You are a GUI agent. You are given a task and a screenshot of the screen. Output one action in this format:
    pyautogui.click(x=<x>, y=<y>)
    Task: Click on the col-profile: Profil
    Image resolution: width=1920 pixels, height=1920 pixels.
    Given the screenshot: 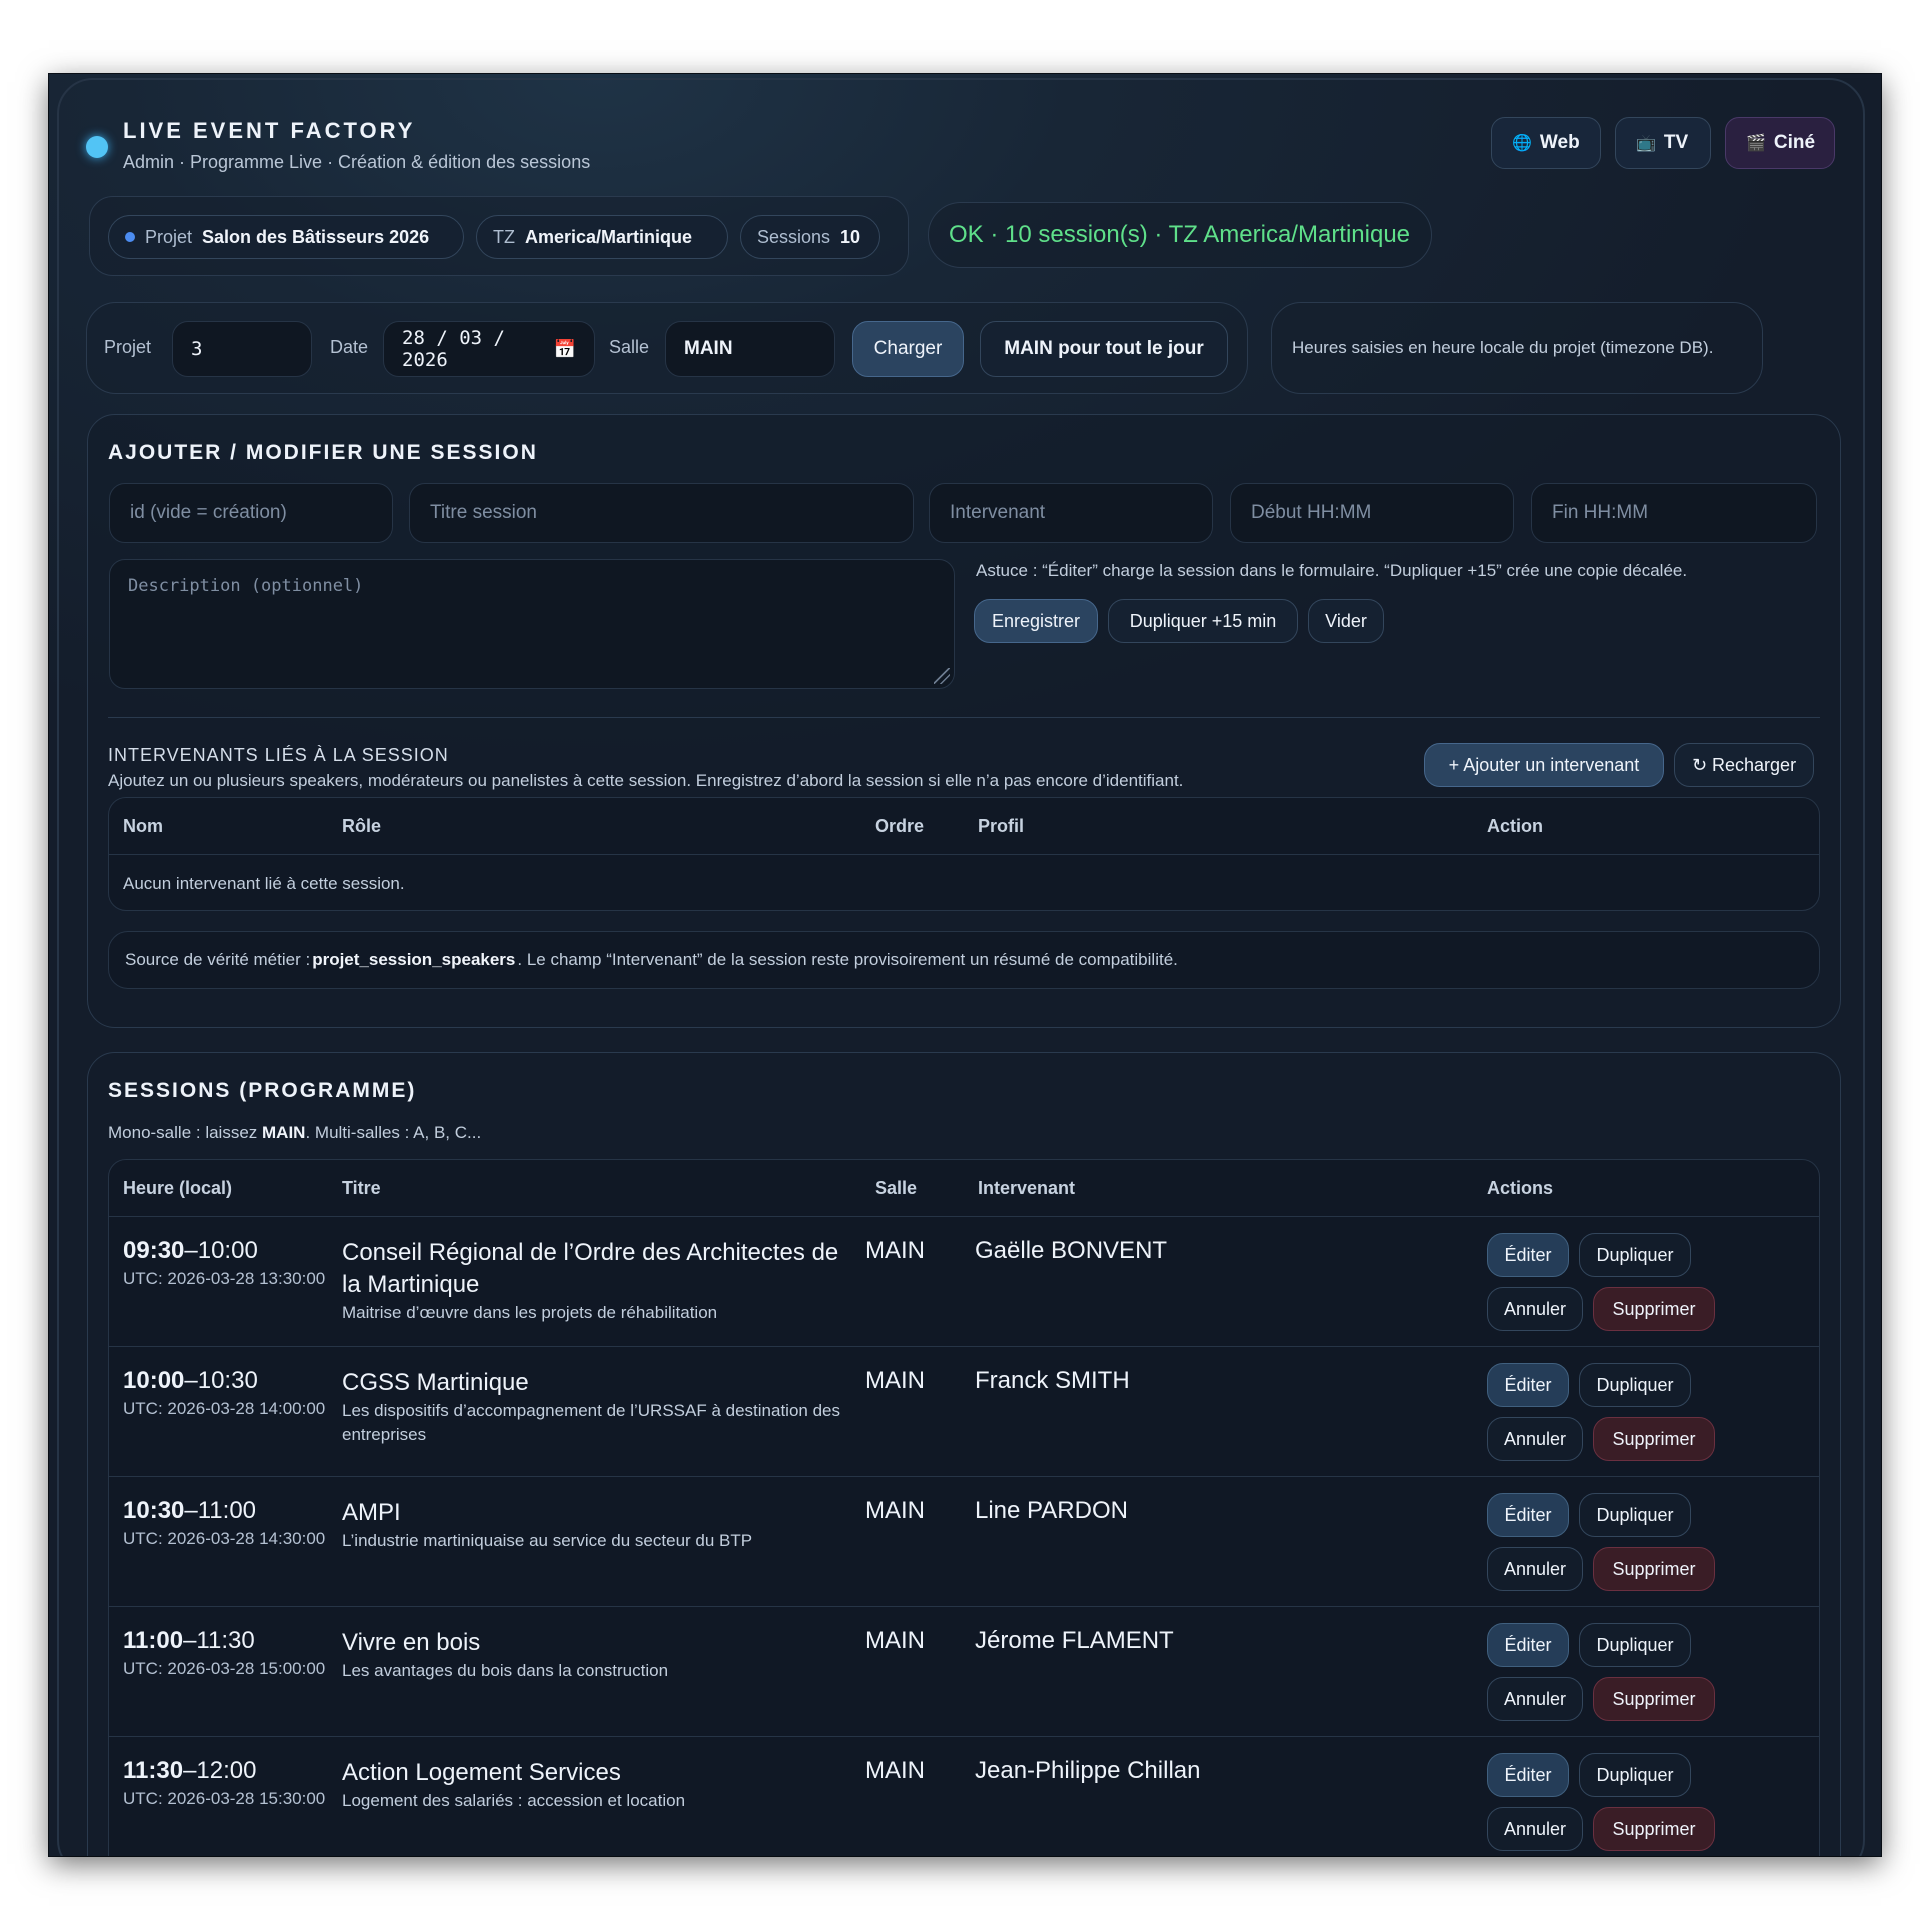 What is the action you would take?
    pyautogui.click(x=1001, y=826)
    